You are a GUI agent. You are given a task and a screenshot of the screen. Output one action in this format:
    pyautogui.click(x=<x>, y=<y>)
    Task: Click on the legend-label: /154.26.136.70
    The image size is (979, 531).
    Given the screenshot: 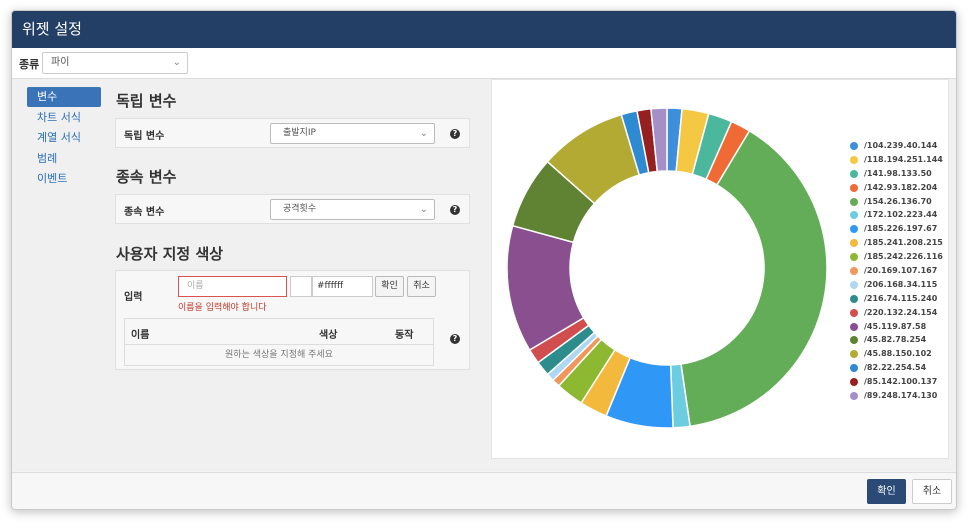 What is the action you would take?
    pyautogui.click(x=898, y=201)
    